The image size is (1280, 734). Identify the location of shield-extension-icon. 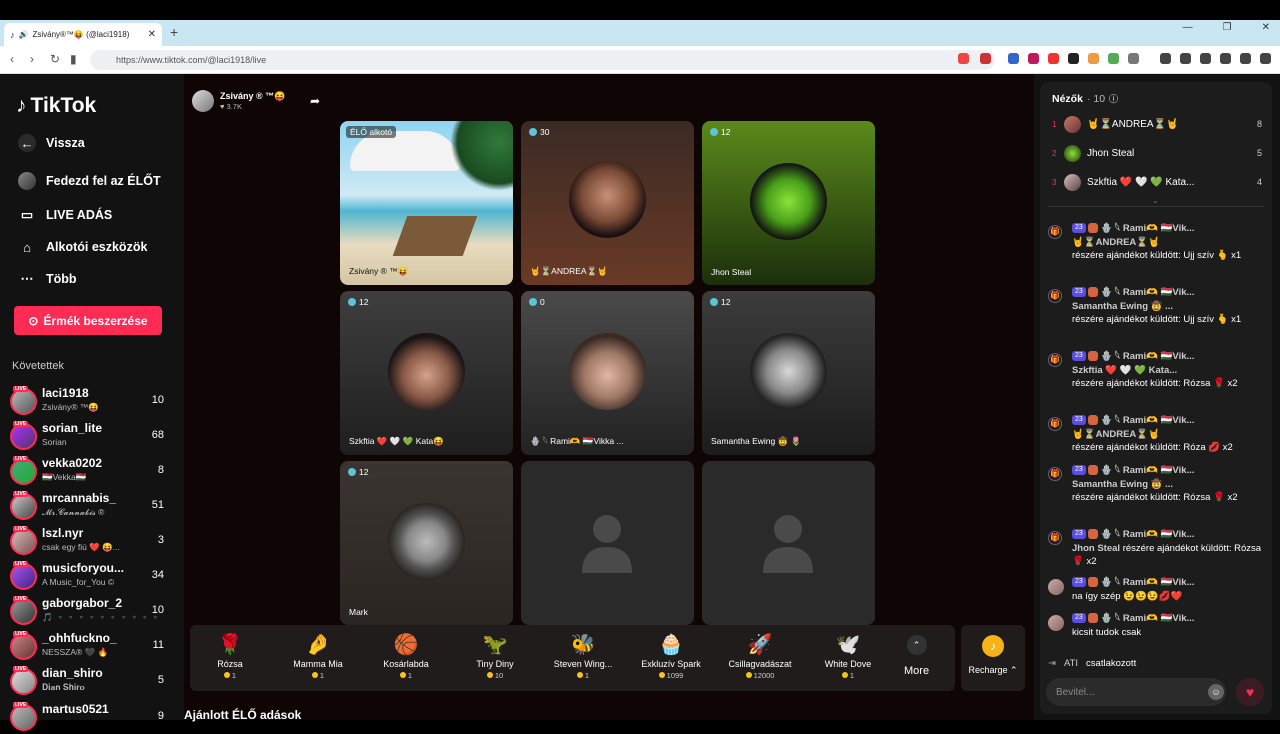
(963, 58).